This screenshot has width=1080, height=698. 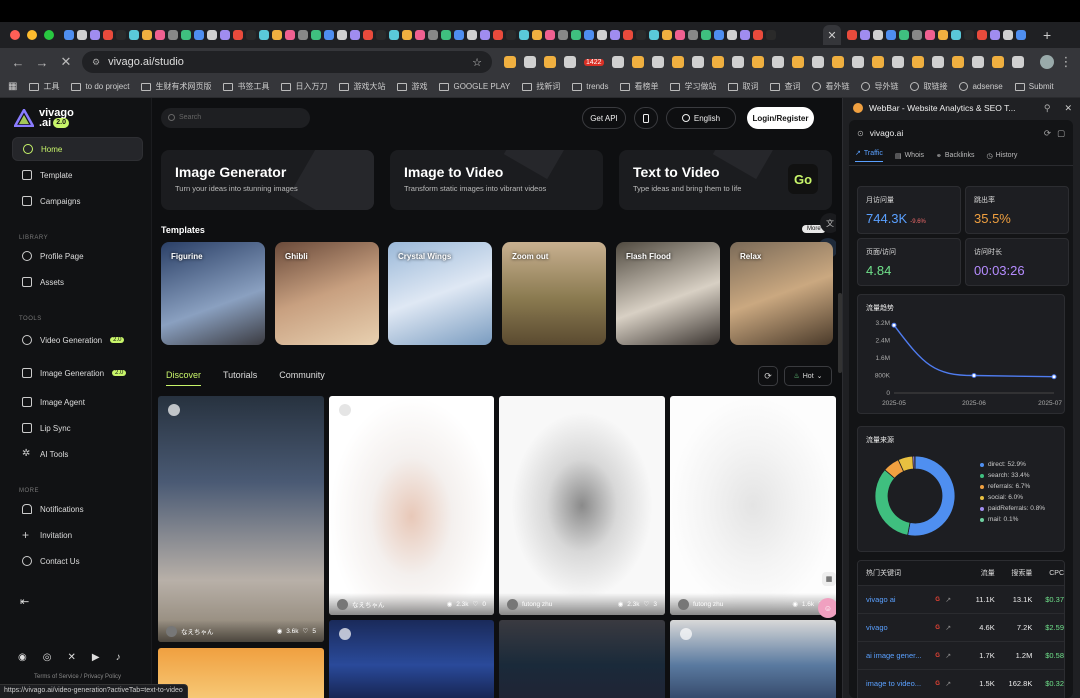 I want to click on back-icon: ←, so click(x=18, y=62).